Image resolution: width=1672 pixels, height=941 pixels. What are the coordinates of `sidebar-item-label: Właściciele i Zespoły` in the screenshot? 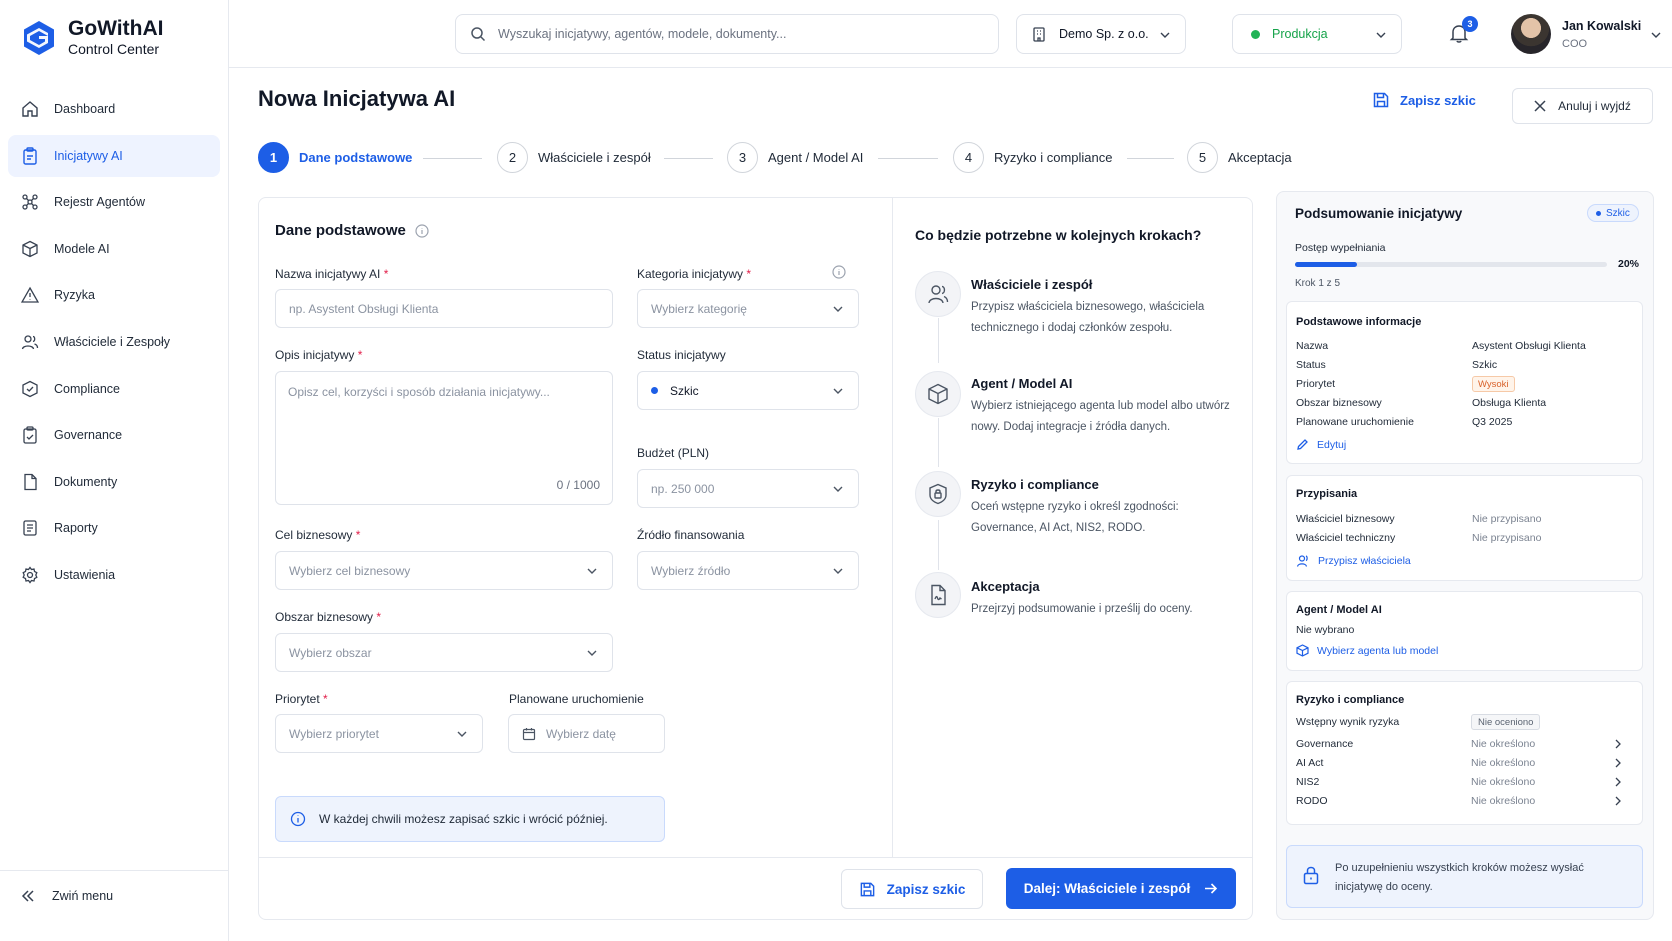 It's located at (112, 341).